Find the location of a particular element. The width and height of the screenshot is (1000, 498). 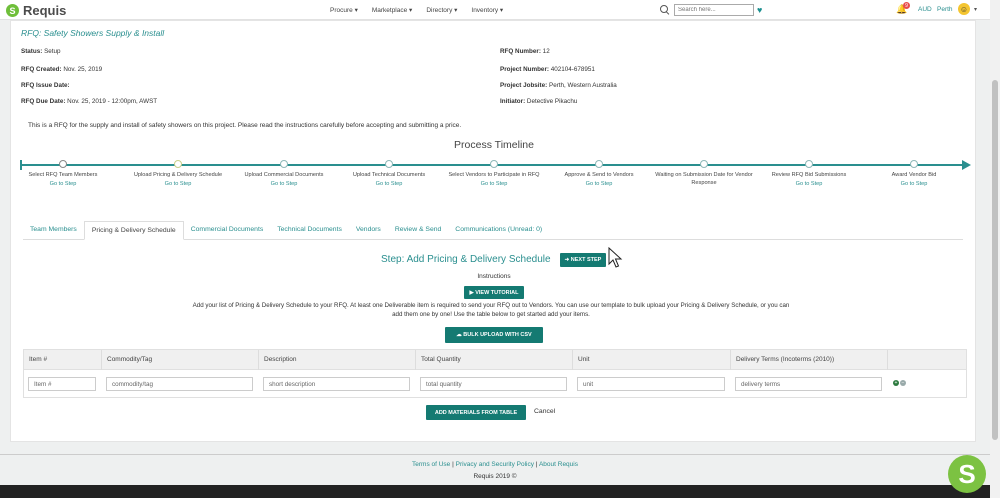

timeline-step-team: Select RFQ Team Members Go to Step is located at coordinates (63, 173).